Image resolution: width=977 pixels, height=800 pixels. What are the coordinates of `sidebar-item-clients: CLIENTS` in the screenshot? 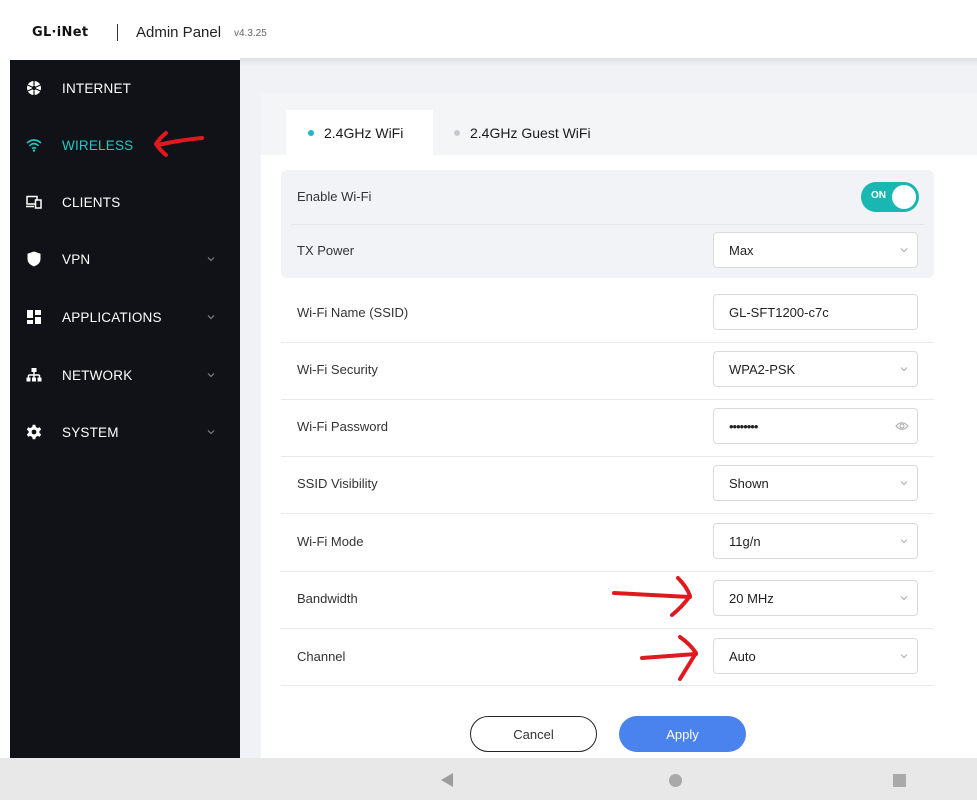 It's located at (125, 202).